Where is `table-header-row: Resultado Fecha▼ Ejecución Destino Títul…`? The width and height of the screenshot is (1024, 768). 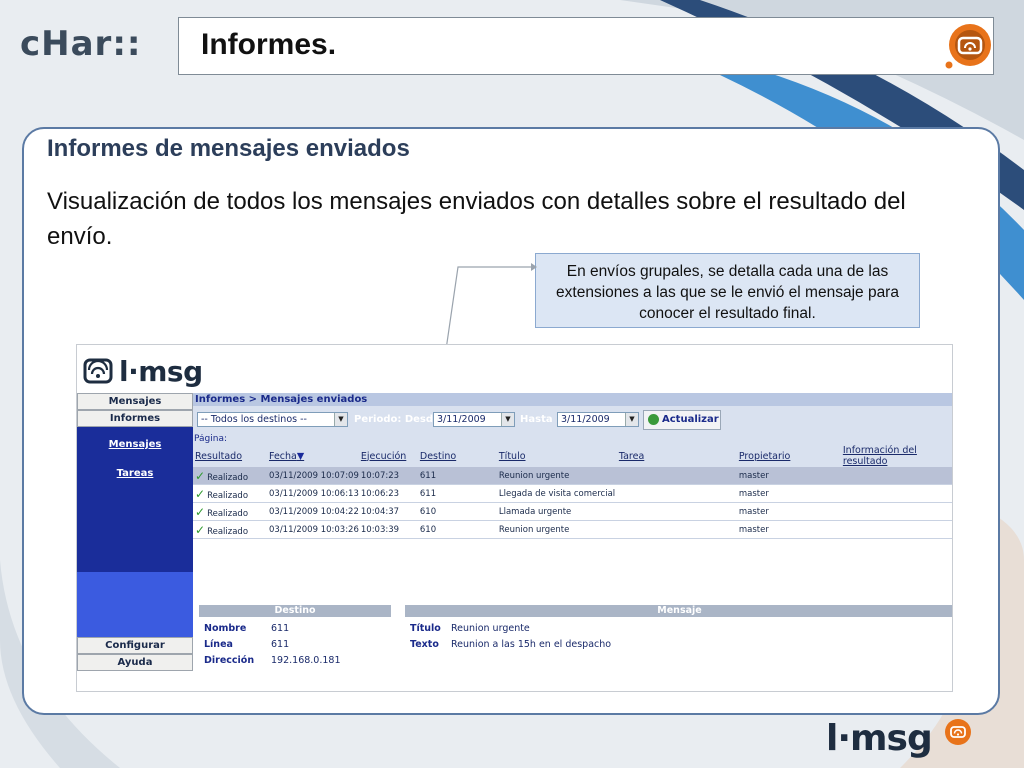 table-header-row: Resultado Fecha▼ Ejecución Destino Títul… is located at coordinates (572, 456).